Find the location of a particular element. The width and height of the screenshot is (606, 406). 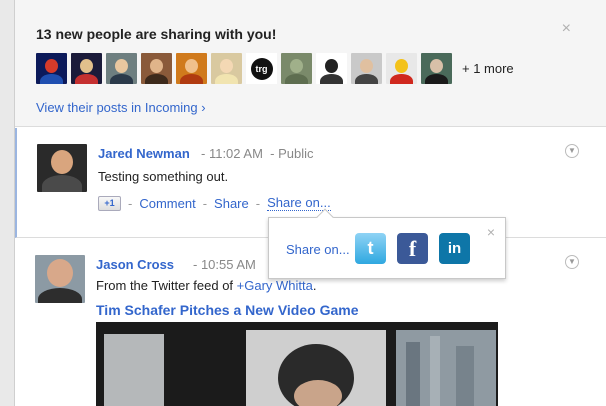

author-name: Jason Cross is located at coordinates (135, 264).